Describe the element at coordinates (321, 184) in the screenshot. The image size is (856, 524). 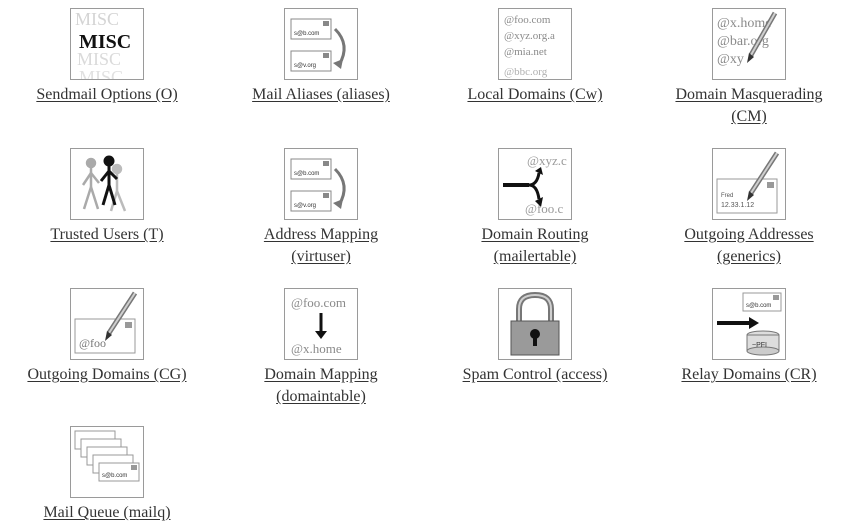
I see `address-mapping-icon: s@b.com s@v.org` at that location.